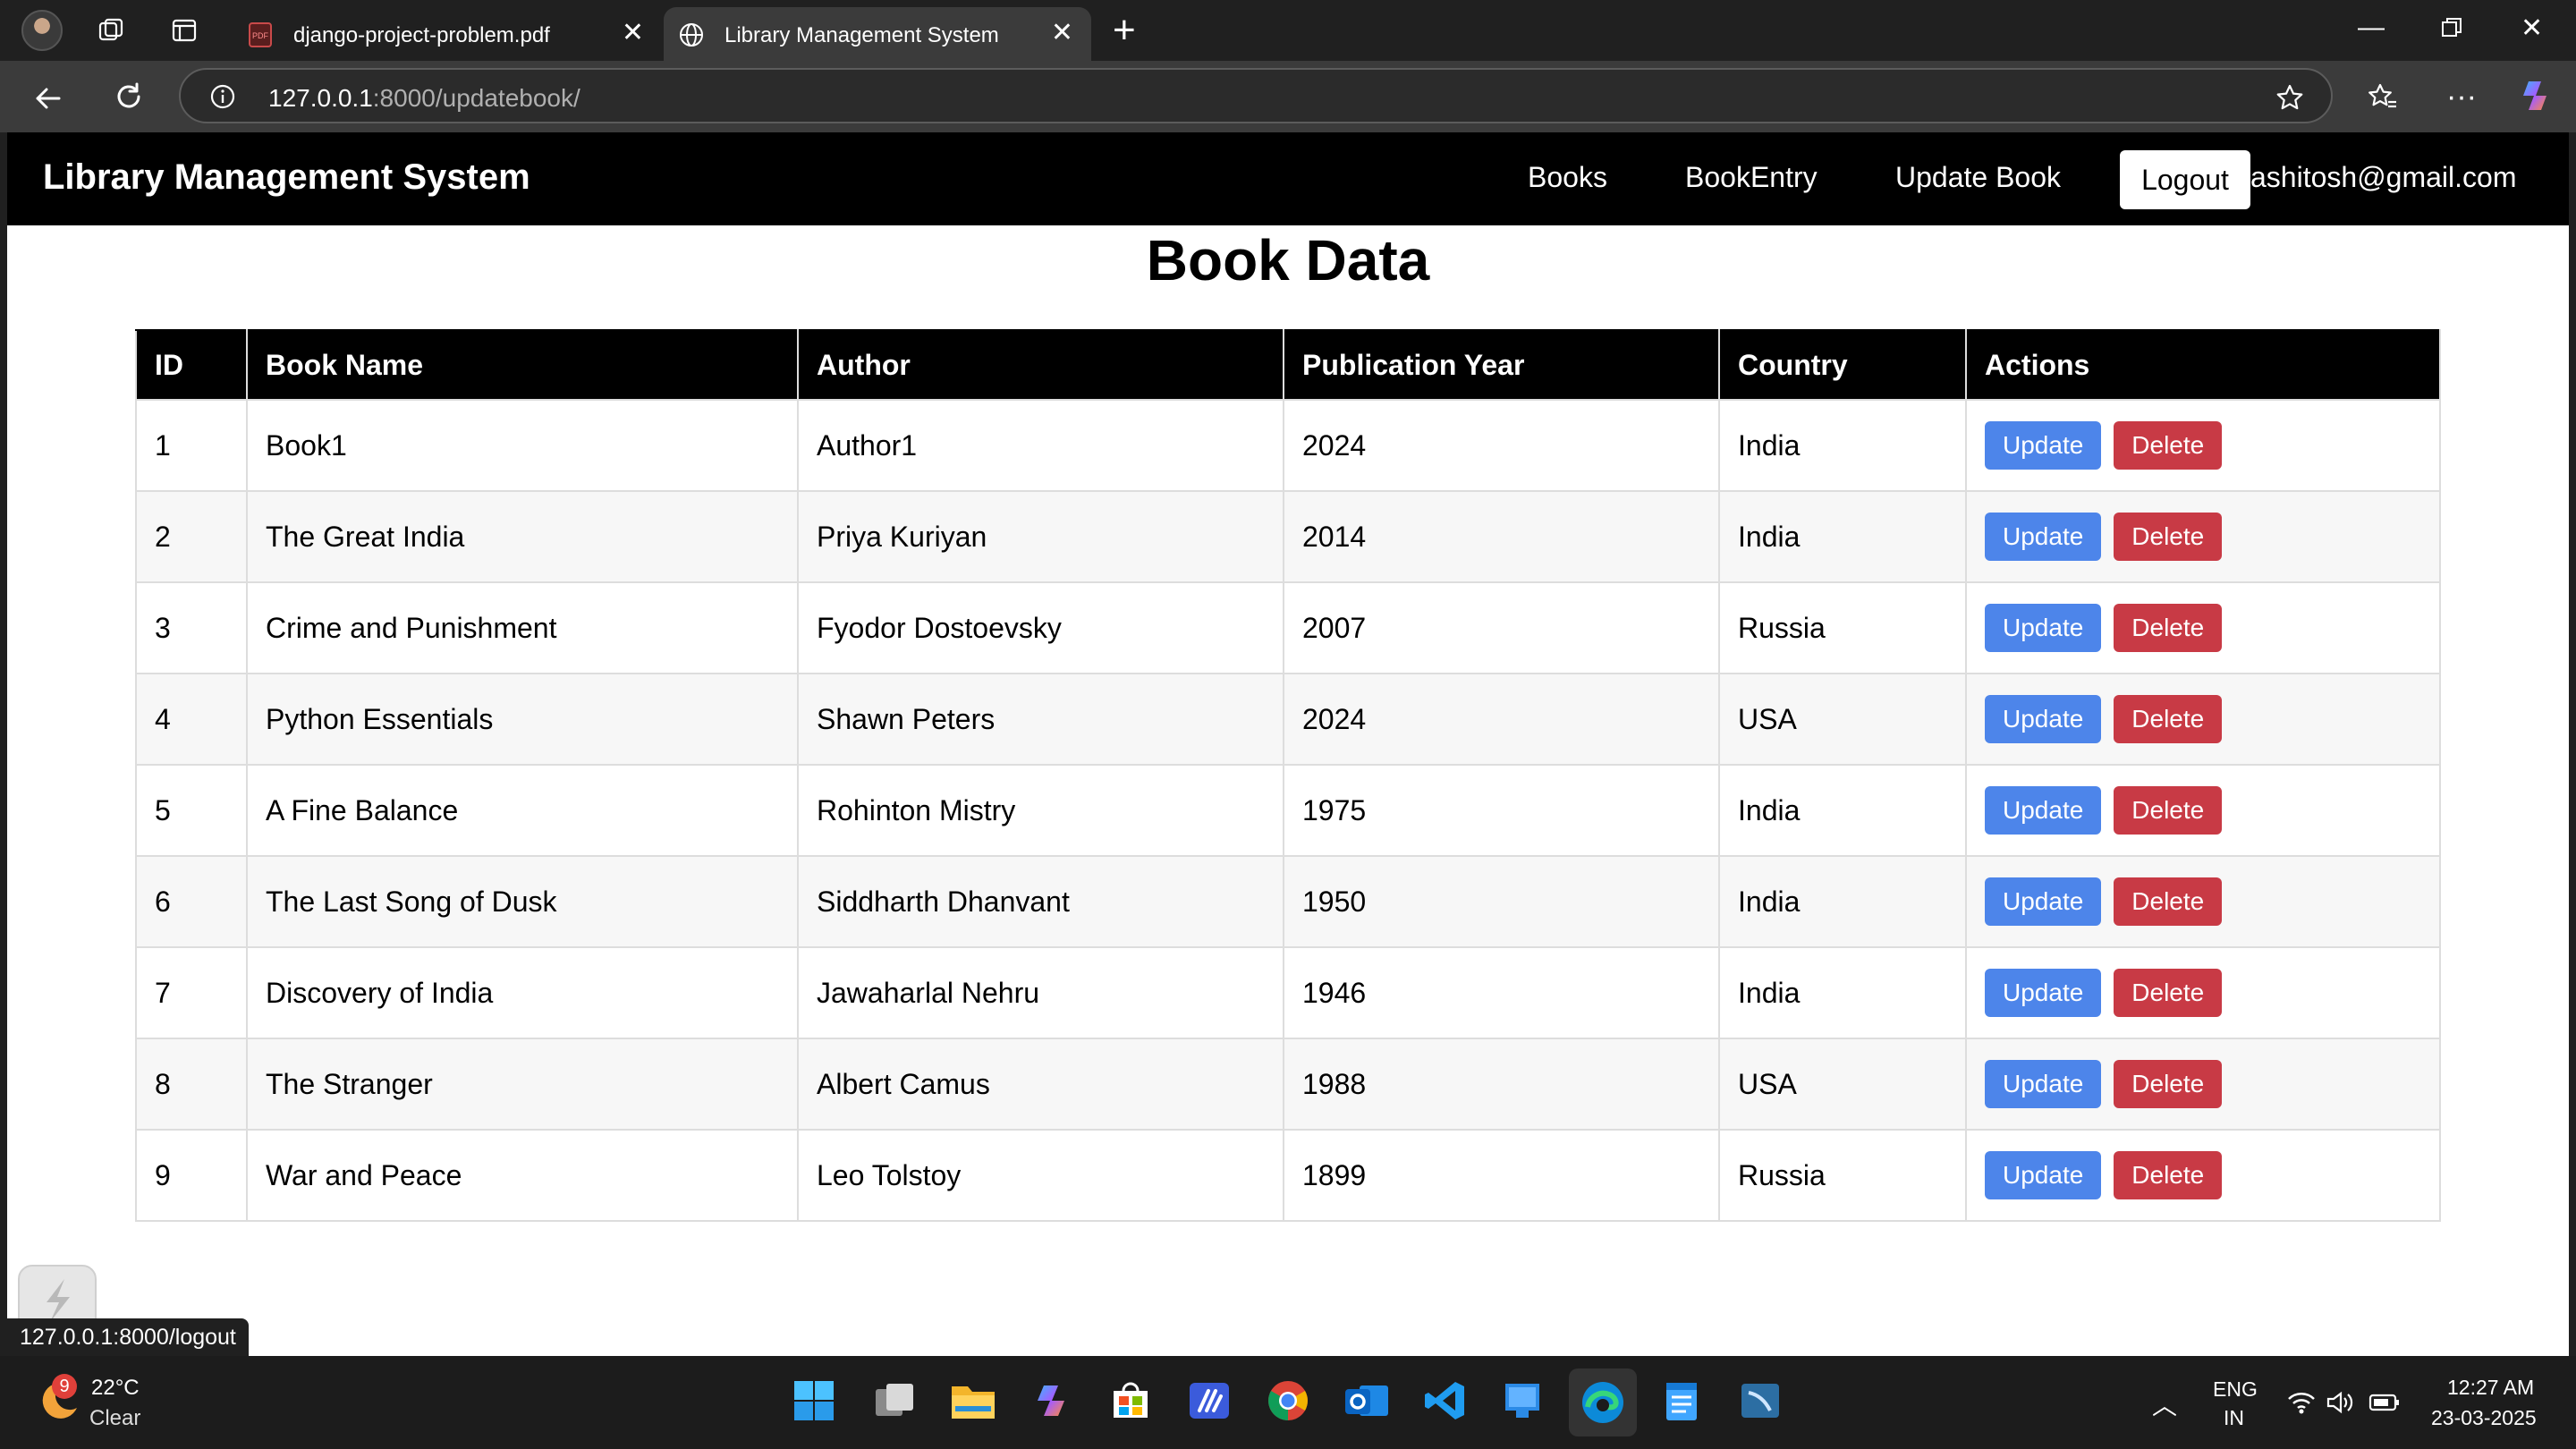 The height and width of the screenshot is (1449, 2576). I want to click on copilot-icon, so click(2537, 95).